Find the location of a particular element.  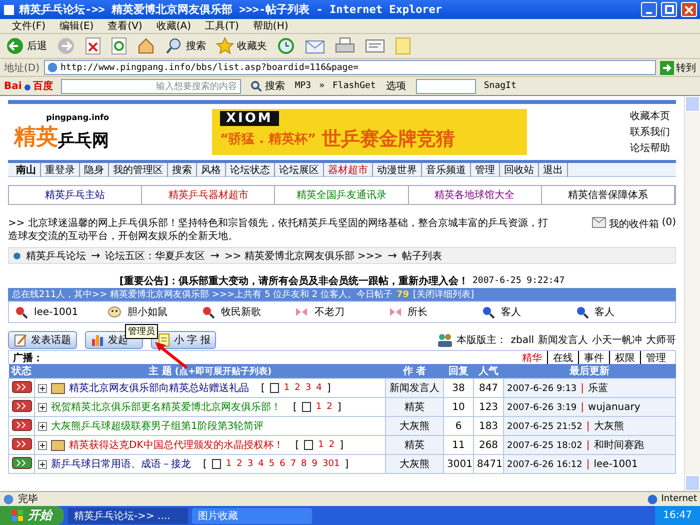

address-label: 地址(D) is located at coordinates (22, 68).